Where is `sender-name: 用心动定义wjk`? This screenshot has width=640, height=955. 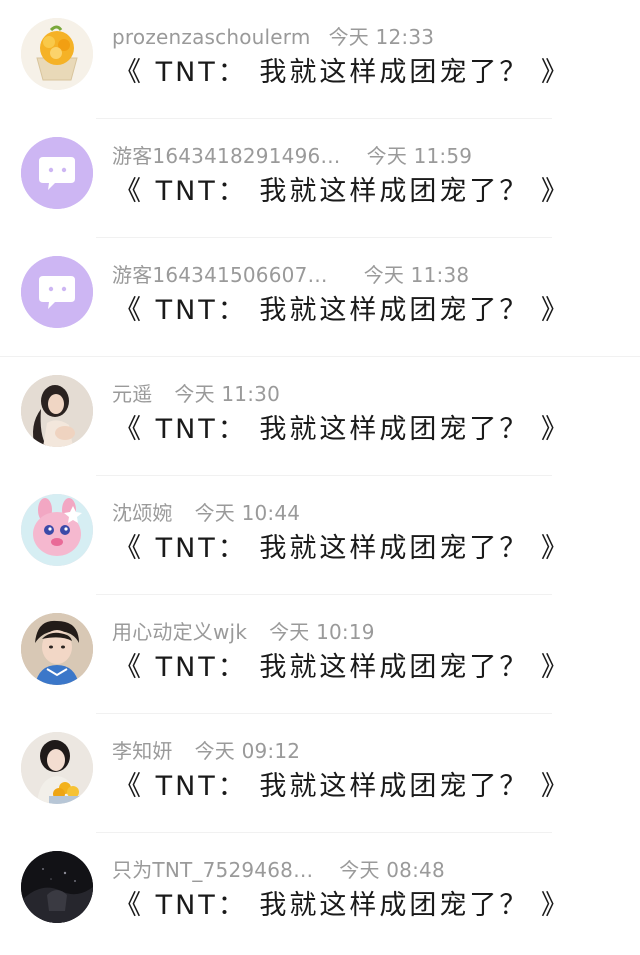 sender-name: 用心动定义wjk is located at coordinates (179, 632).